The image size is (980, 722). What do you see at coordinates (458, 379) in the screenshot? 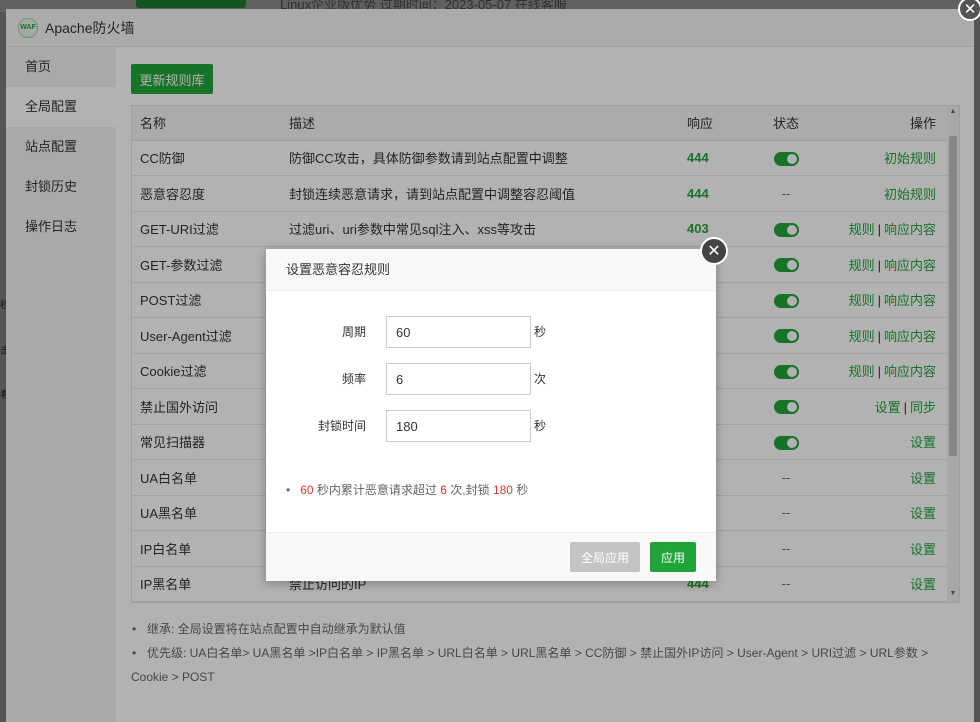
I see `frequency-input` at bounding box center [458, 379].